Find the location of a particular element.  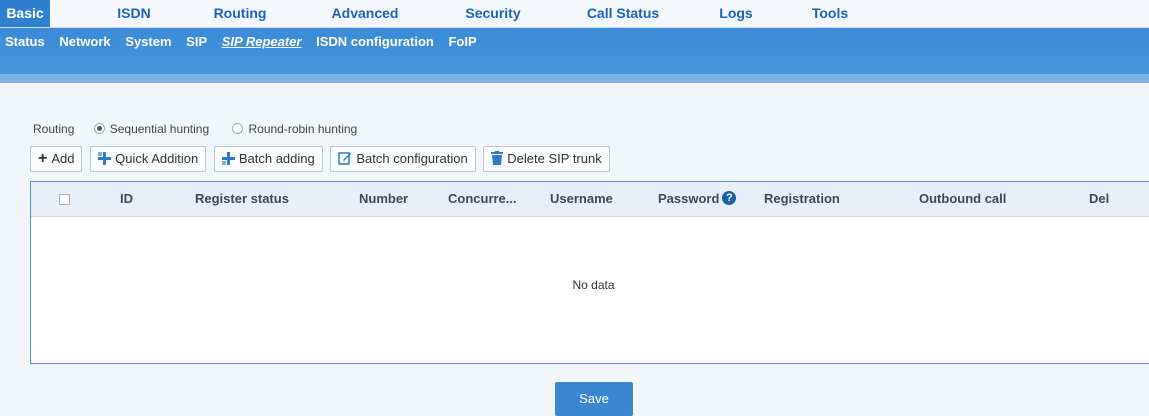

subnav-sip: SIP is located at coordinates (196, 42).